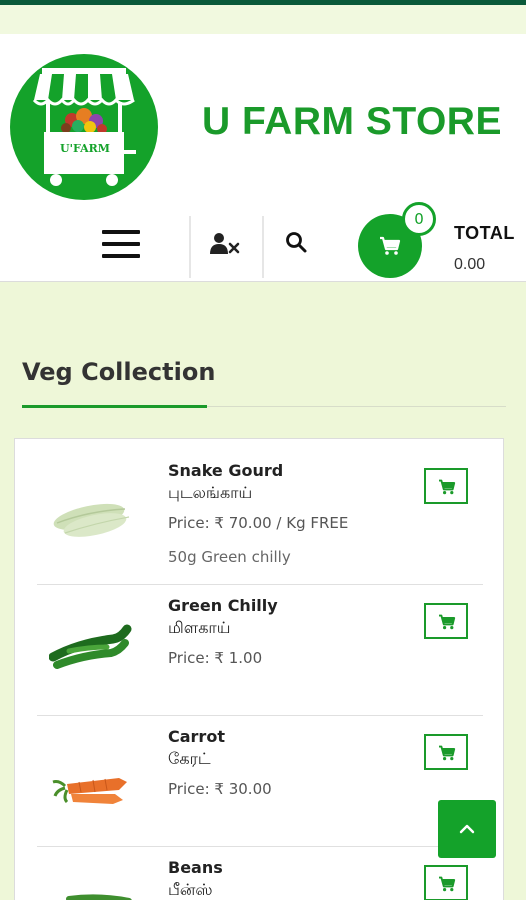  What do you see at coordinates (199, 627) in the screenshot?
I see `product-name-tamil: மிளகாய்` at bounding box center [199, 627].